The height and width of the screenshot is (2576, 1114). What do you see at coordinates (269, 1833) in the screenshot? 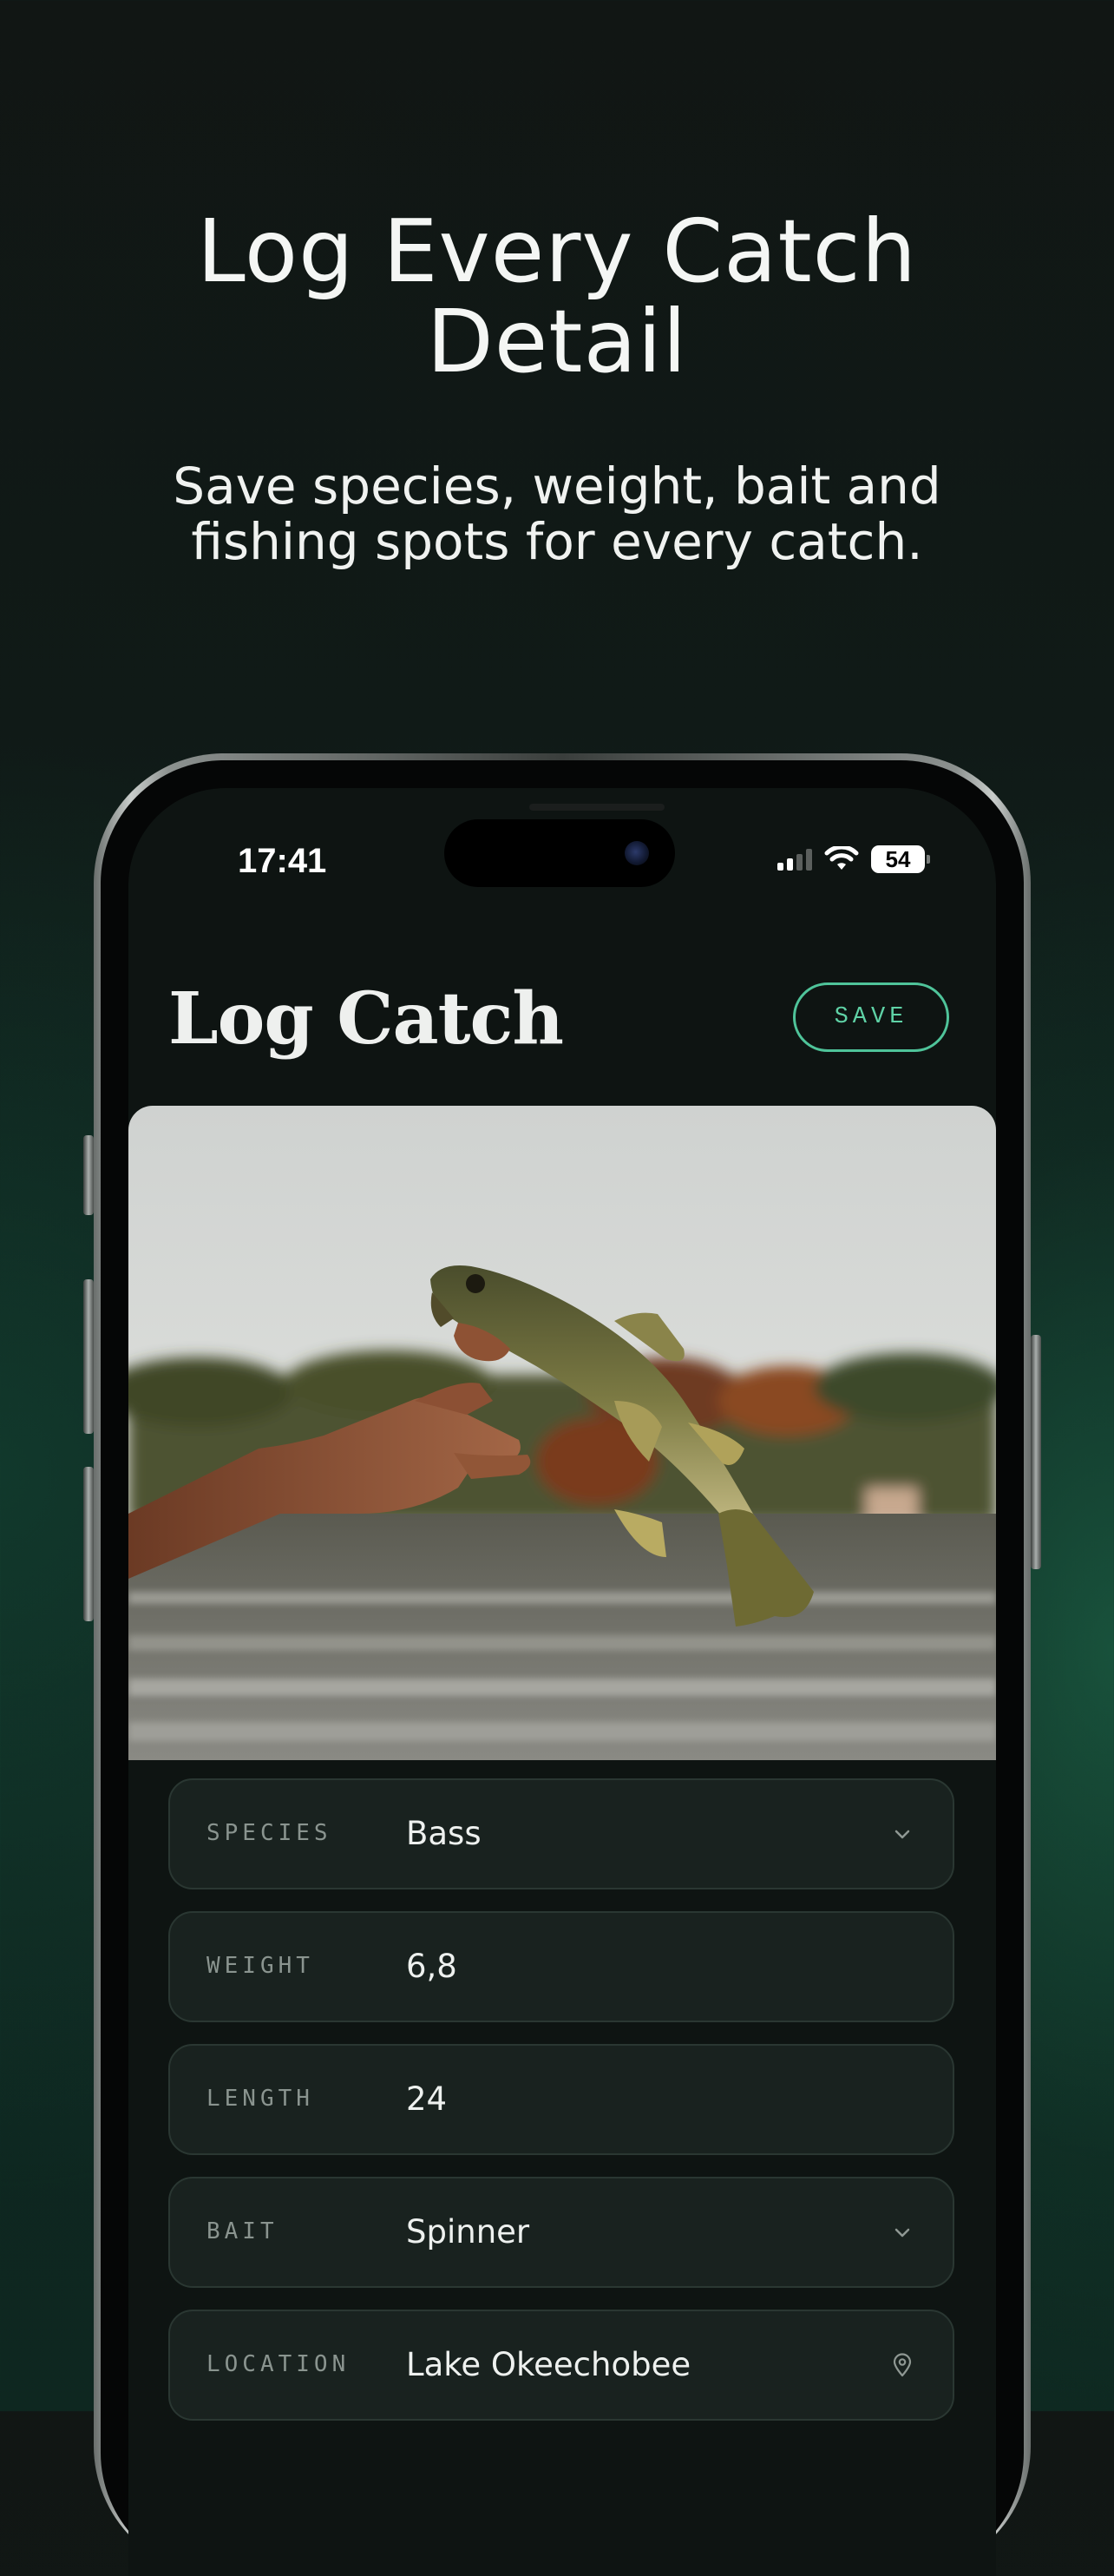
I see `species-label: SPECIES` at bounding box center [269, 1833].